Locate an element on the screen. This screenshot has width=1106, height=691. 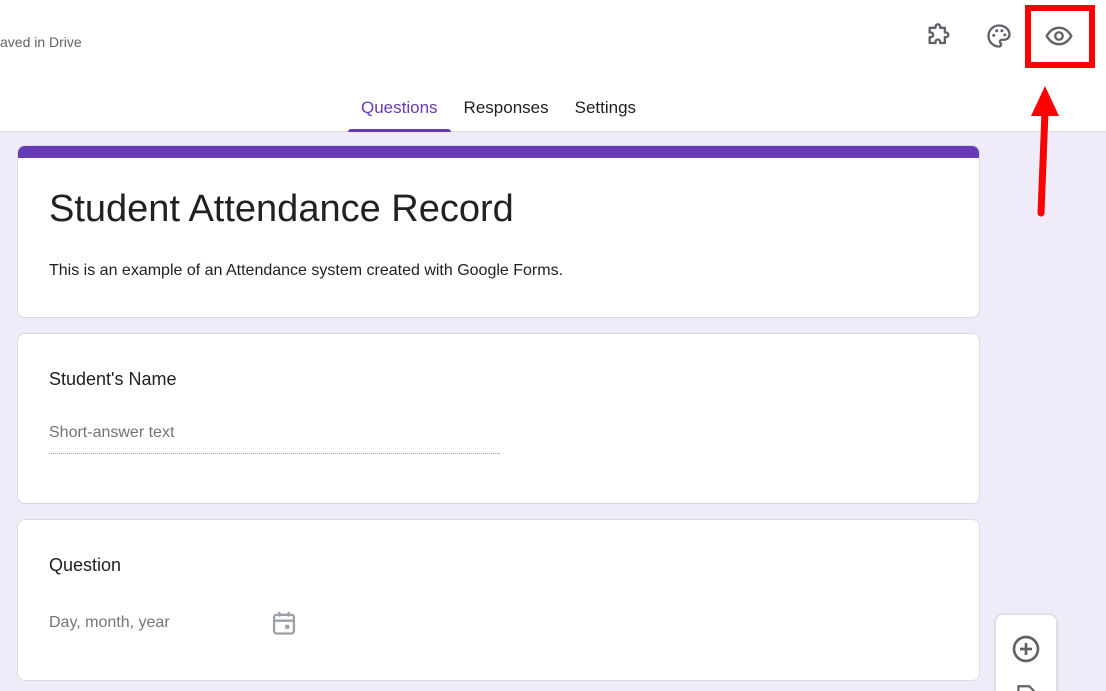
annotation-arrow is located at coordinates (1045, 151).